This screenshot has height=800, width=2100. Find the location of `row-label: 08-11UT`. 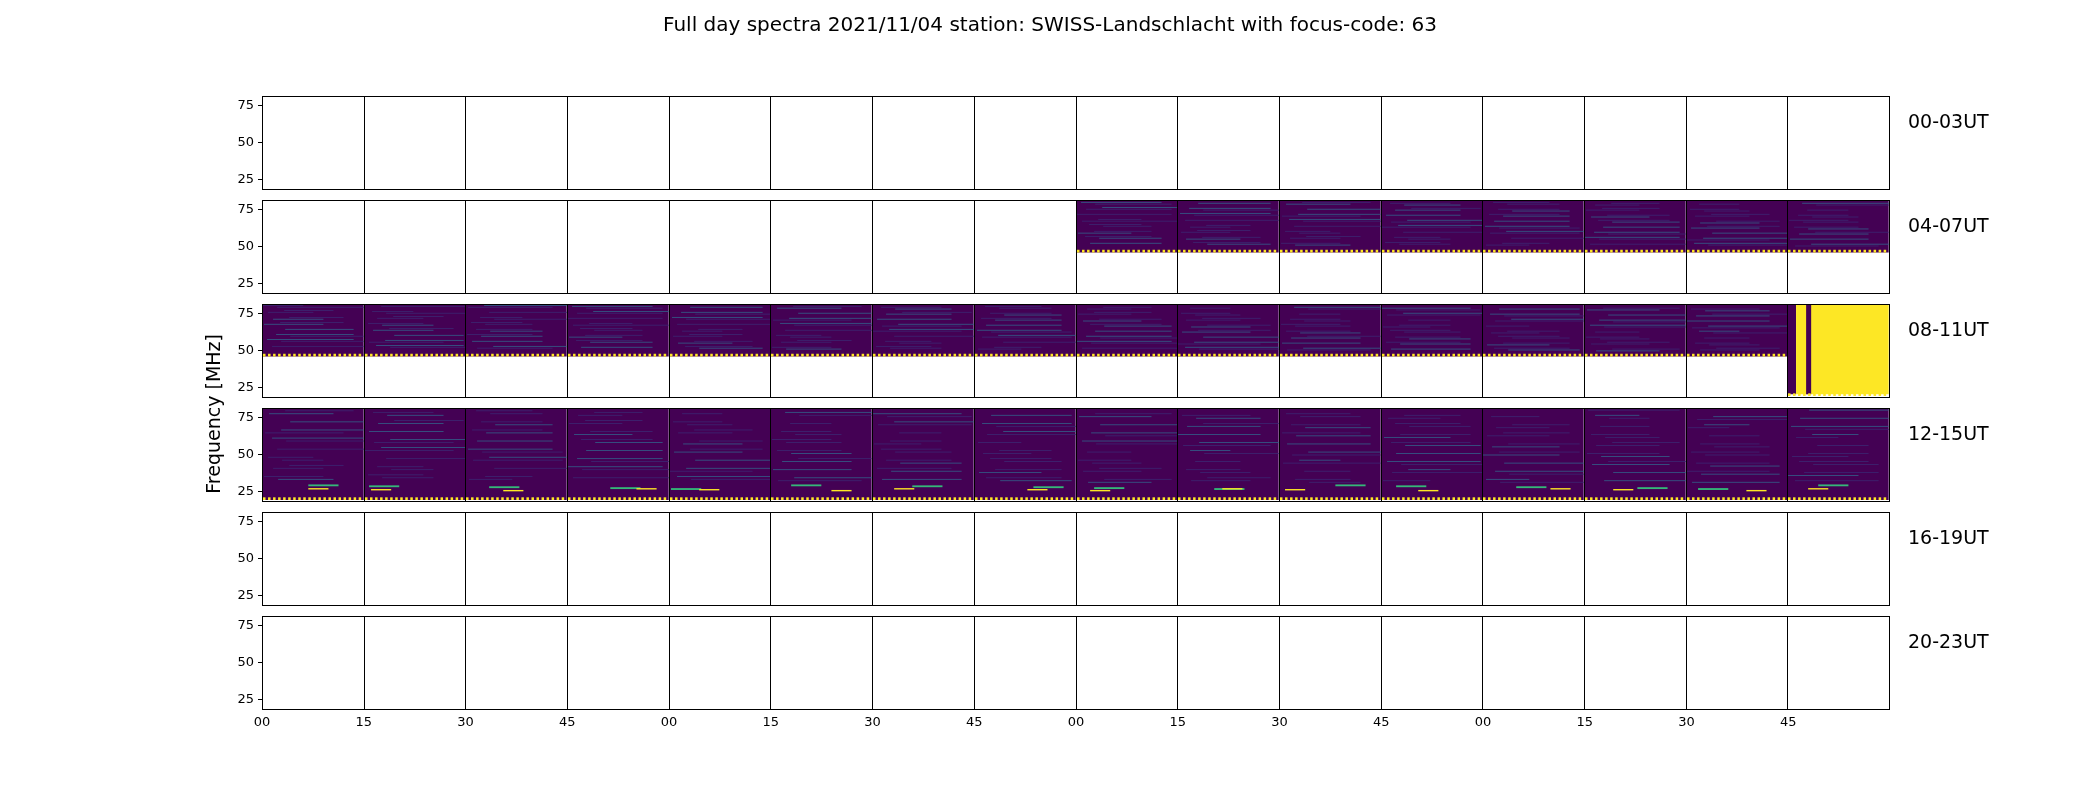

row-label: 08-11UT is located at coordinates (1948, 329).